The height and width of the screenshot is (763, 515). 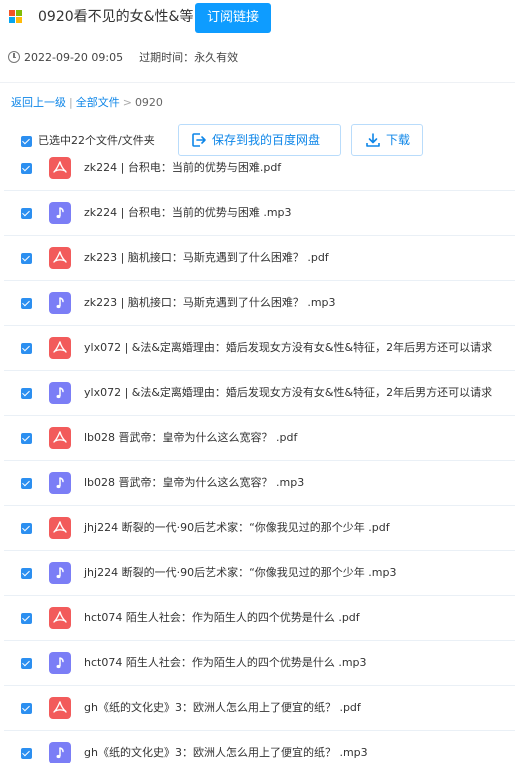 I want to click on expire-value: 永久有效, so click(x=216, y=57).